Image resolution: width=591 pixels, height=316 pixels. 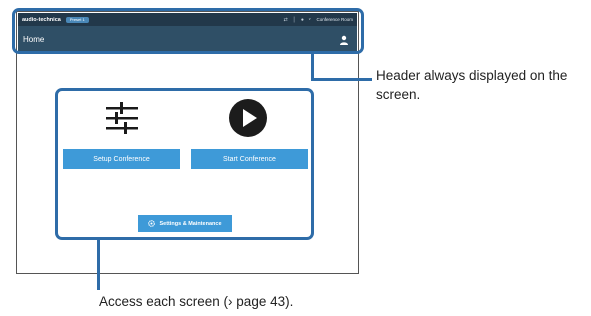 I want to click on settings-maintenance-button: Settings & Maintenance, so click(x=185, y=223).